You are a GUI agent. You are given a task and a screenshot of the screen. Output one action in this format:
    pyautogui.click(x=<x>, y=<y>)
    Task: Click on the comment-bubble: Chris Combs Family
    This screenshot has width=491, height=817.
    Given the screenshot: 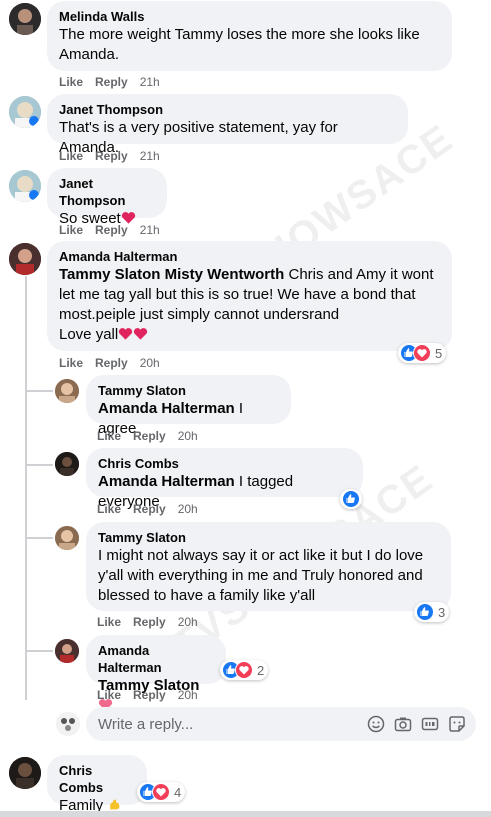 What is the action you would take?
    pyautogui.click(x=97, y=784)
    